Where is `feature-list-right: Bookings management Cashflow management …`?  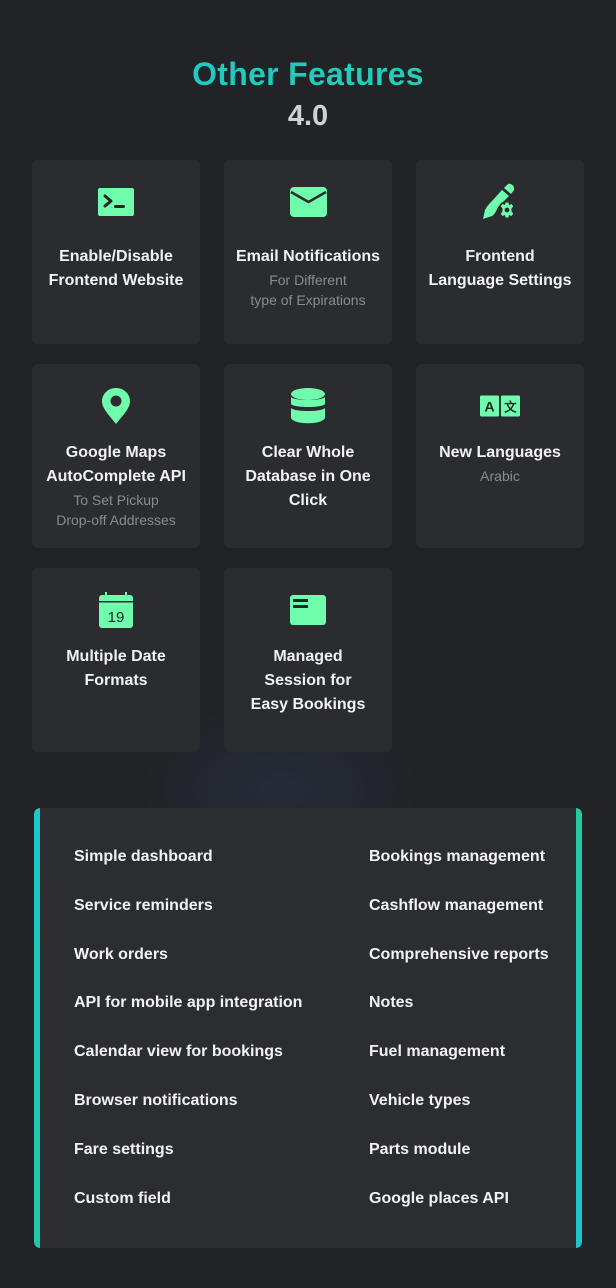 feature-list-right: Bookings management Cashflow management … is located at coordinates (459, 1039).